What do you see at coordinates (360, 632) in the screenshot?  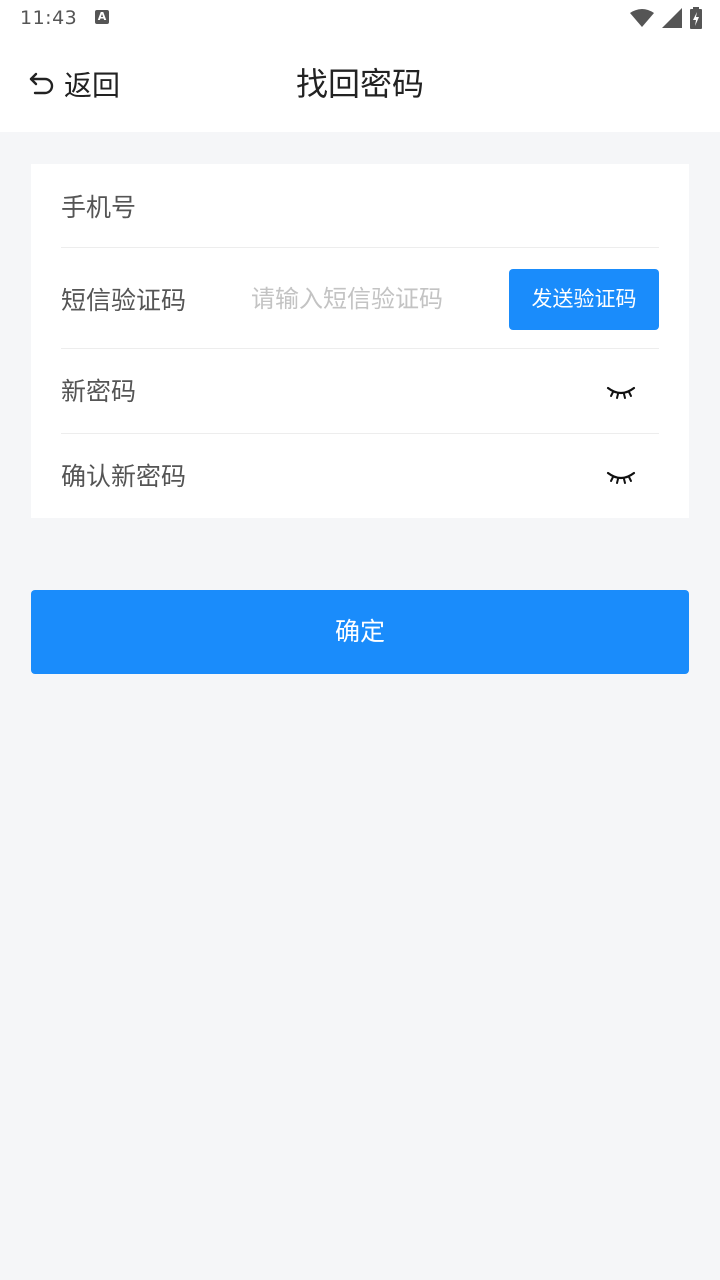 I see `confirm-button: 确定` at bounding box center [360, 632].